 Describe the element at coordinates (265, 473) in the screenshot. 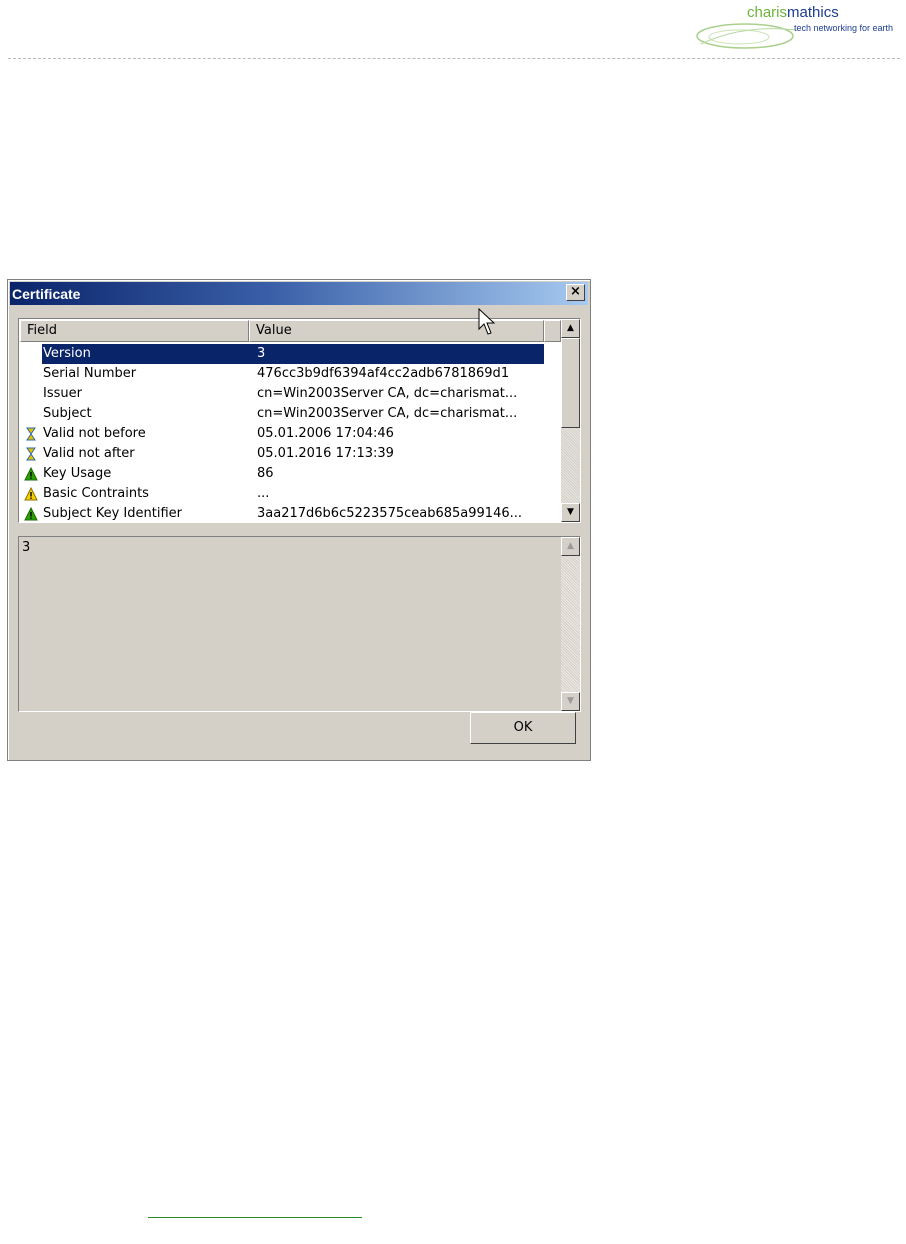

I see `field-value: 86` at that location.